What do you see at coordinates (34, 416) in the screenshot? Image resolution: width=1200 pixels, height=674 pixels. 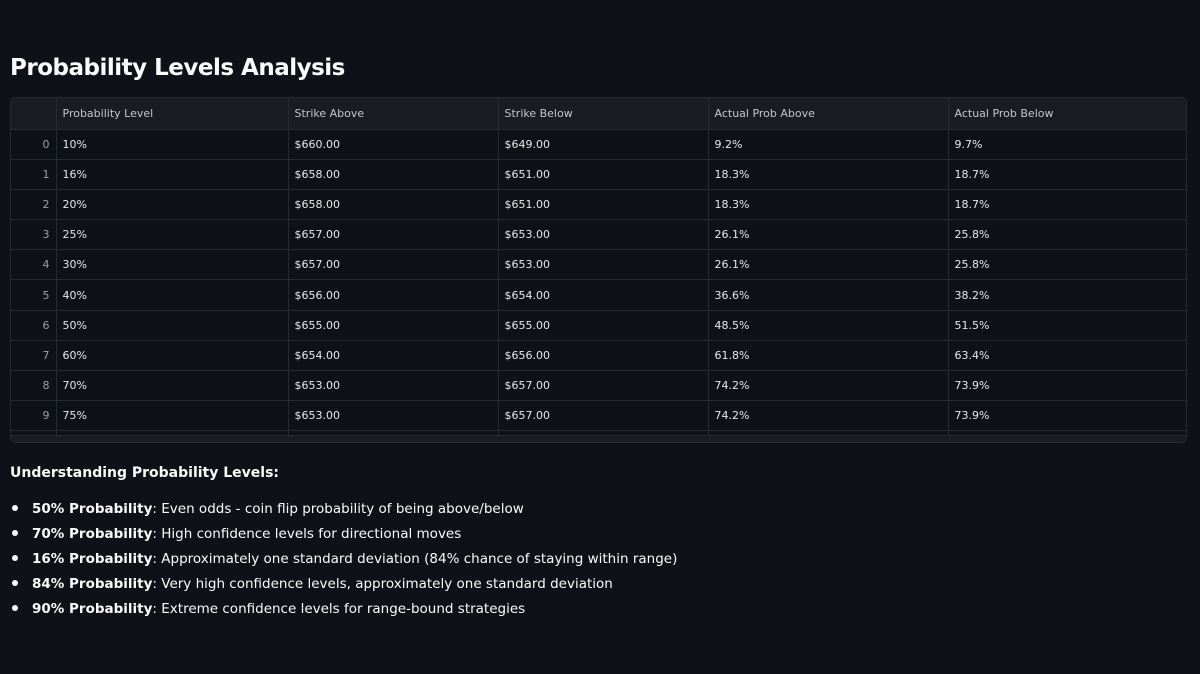 I see `row-index: 9` at bounding box center [34, 416].